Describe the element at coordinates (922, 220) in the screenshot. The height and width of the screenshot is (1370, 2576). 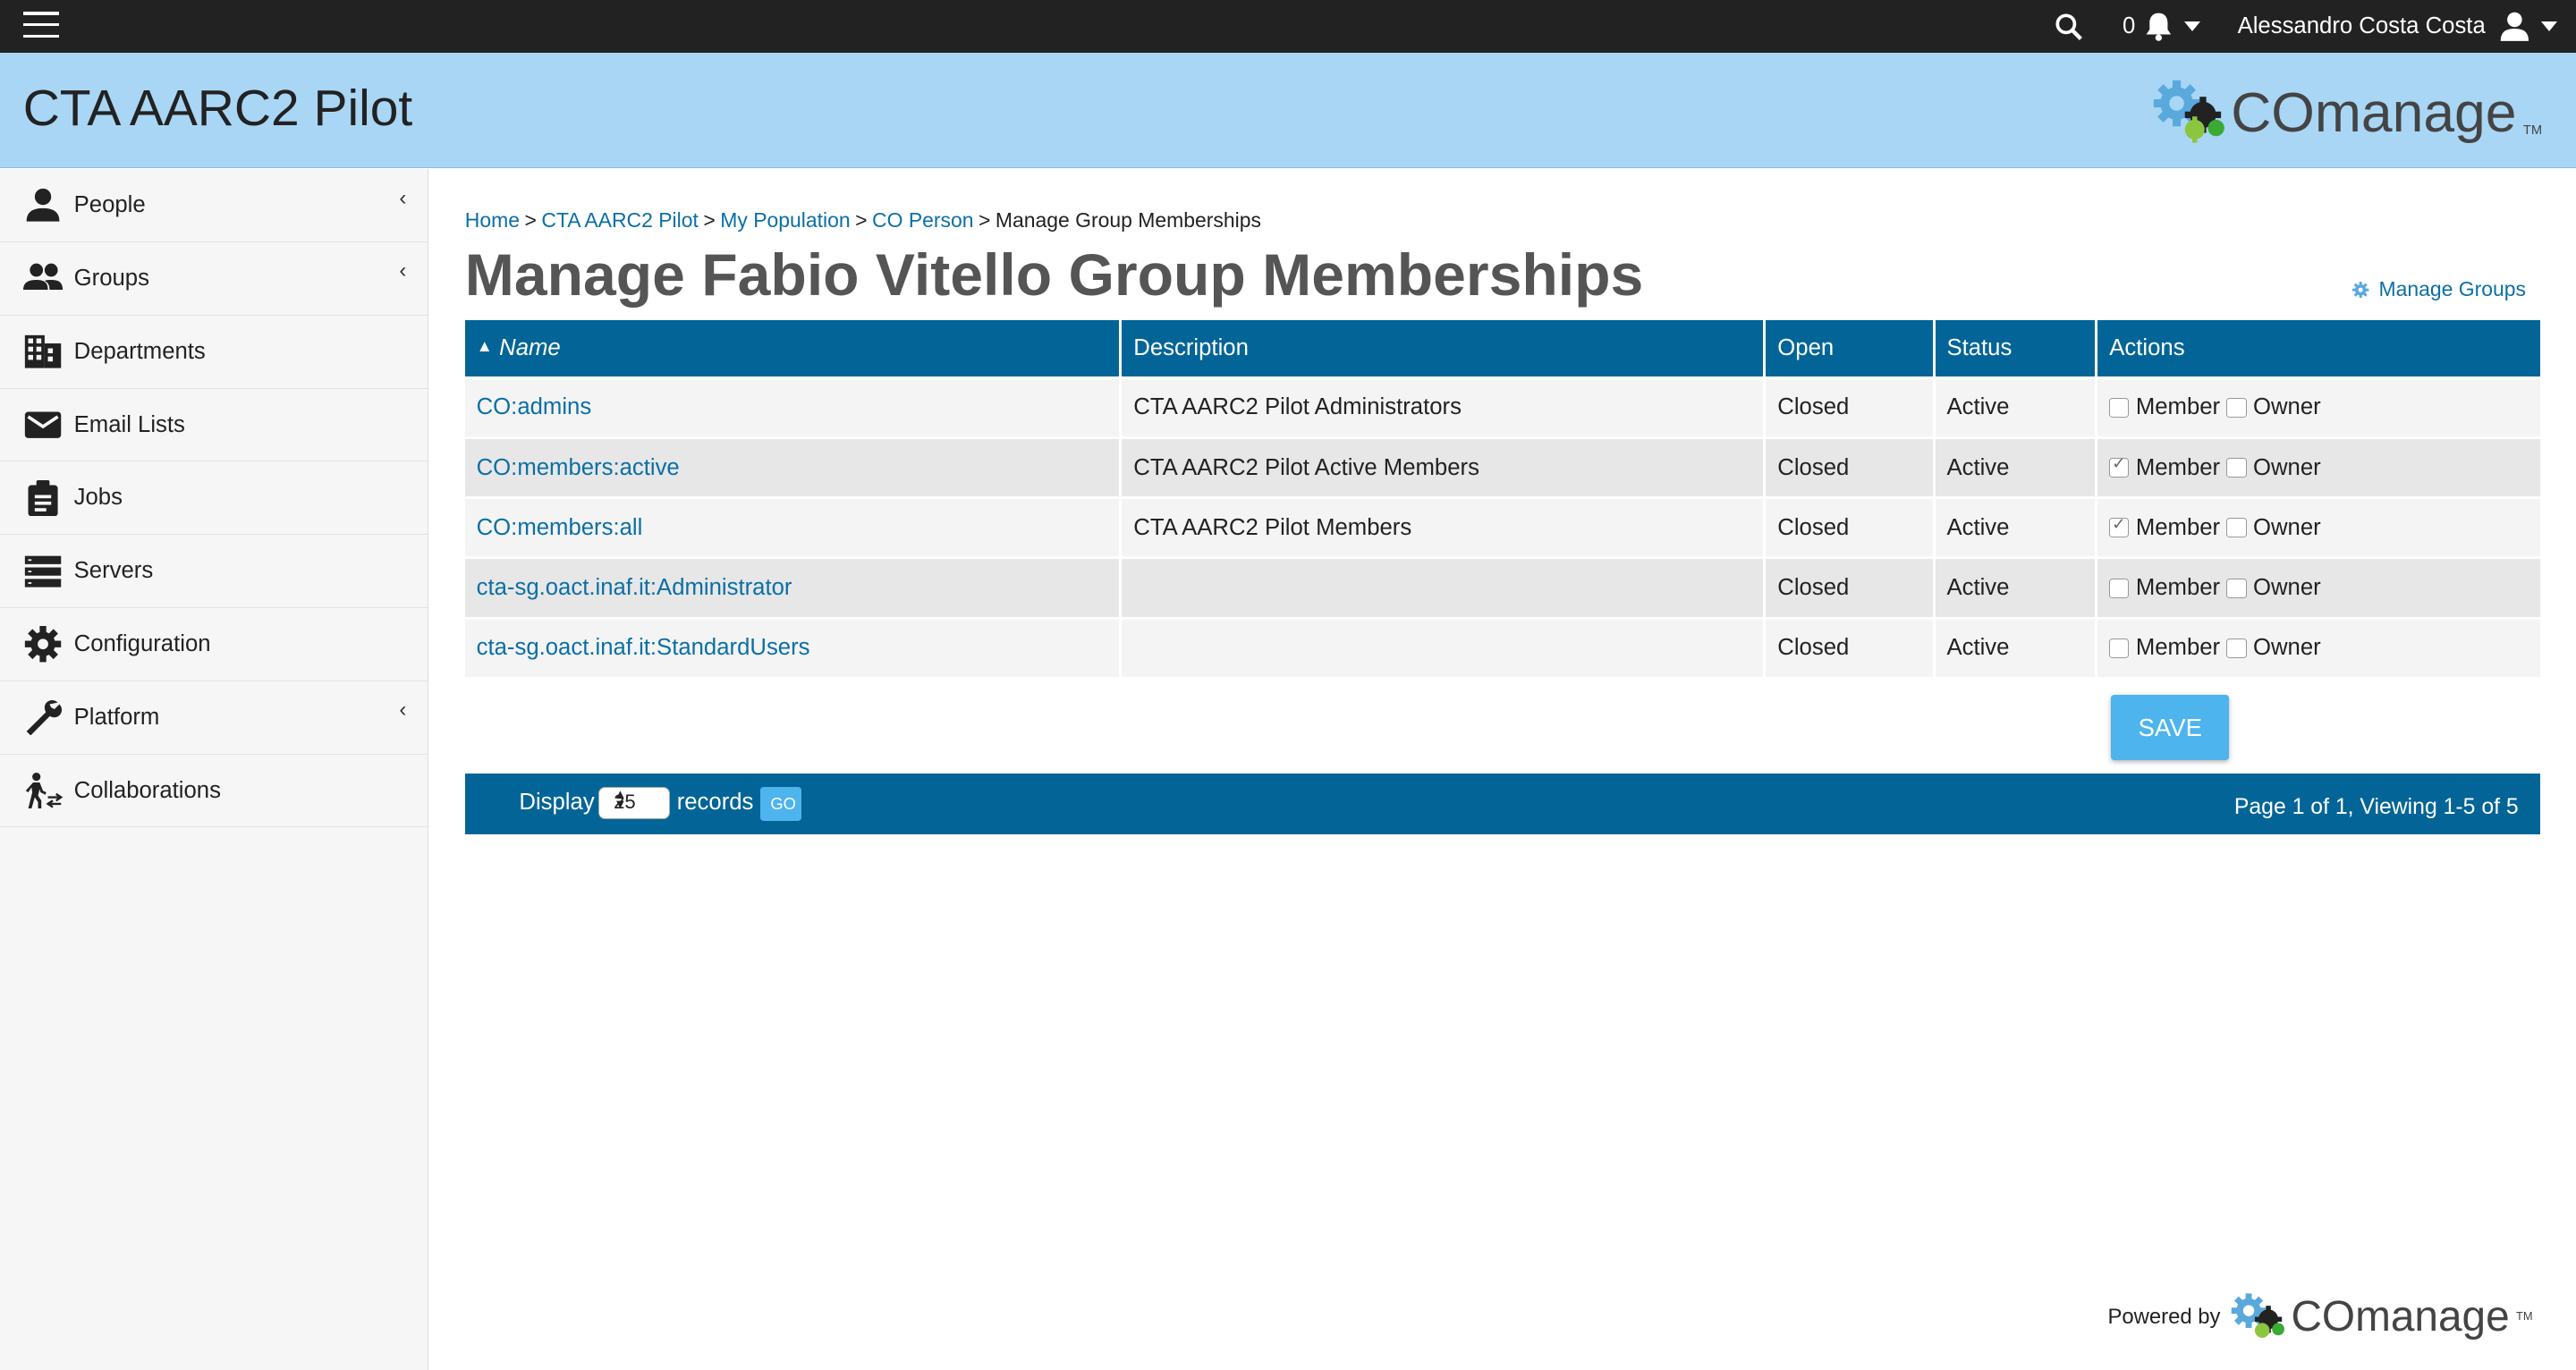
I see `breadcrumb-co-person: CO Person` at that location.